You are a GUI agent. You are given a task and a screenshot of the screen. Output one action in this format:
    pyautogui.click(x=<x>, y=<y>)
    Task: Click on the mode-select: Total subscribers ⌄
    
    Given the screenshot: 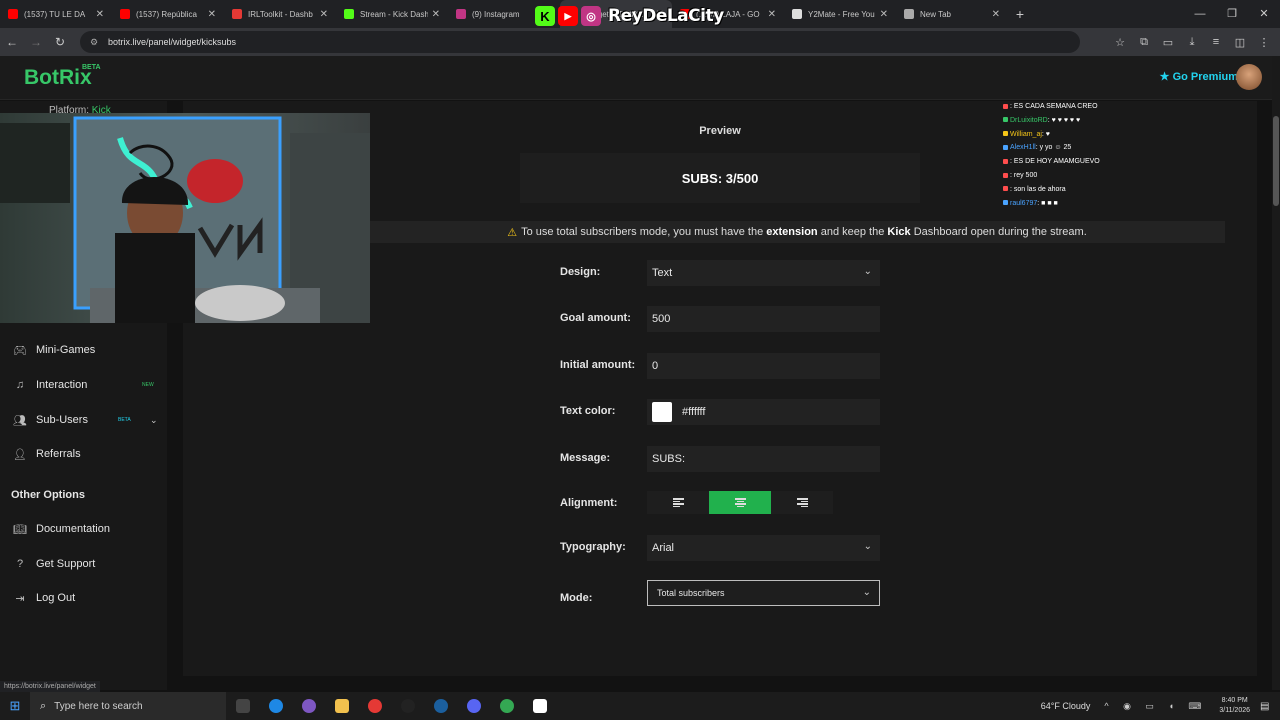 What is the action you would take?
    pyautogui.click(x=763, y=593)
    